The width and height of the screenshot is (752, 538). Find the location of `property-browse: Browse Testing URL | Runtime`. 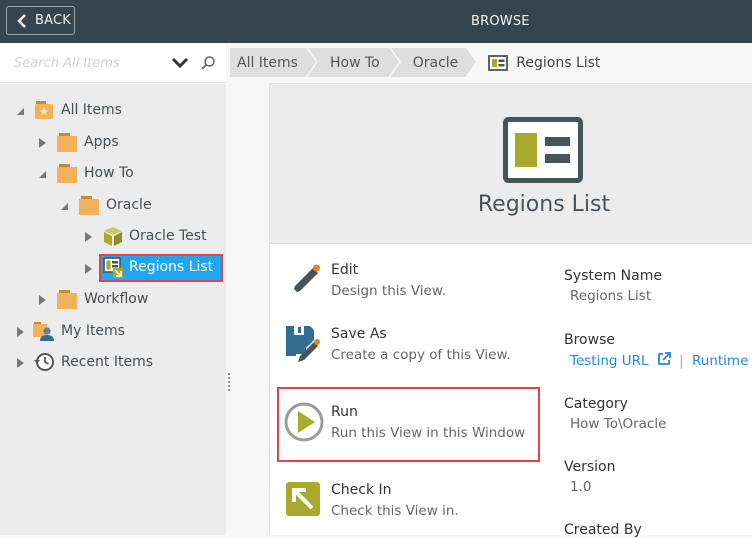

property-browse: Browse Testing URL | Runtime is located at coordinates (656, 350).